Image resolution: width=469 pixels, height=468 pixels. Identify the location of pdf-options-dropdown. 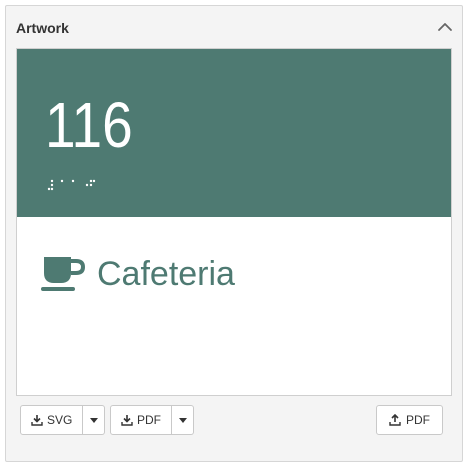
(183, 420).